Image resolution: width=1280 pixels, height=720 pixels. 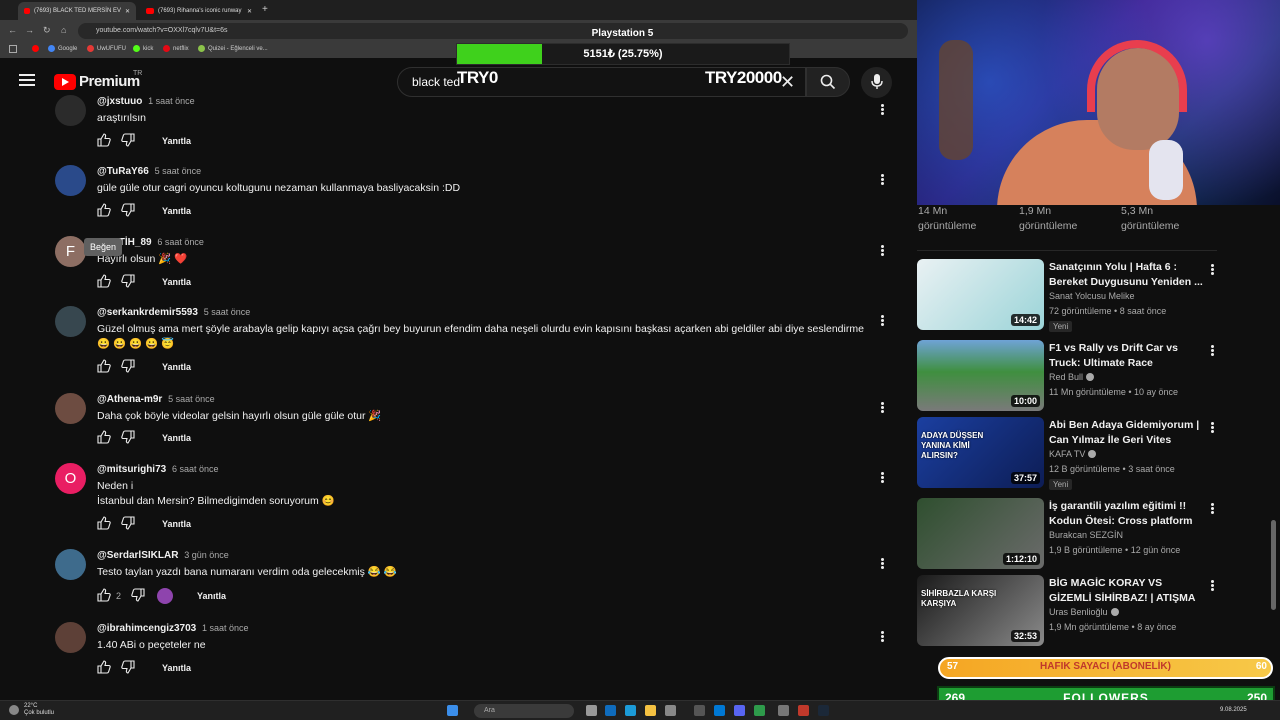 I want to click on home-icon: ⌂, so click(x=63, y=30).